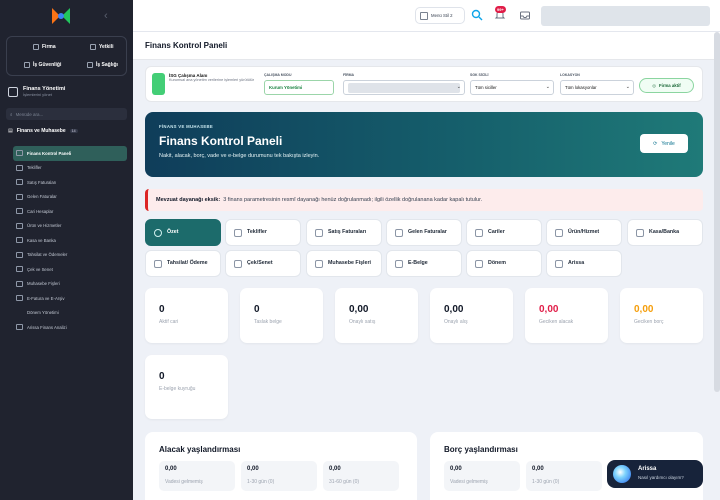  I want to click on tab: Çek/Senet, so click(263, 263).